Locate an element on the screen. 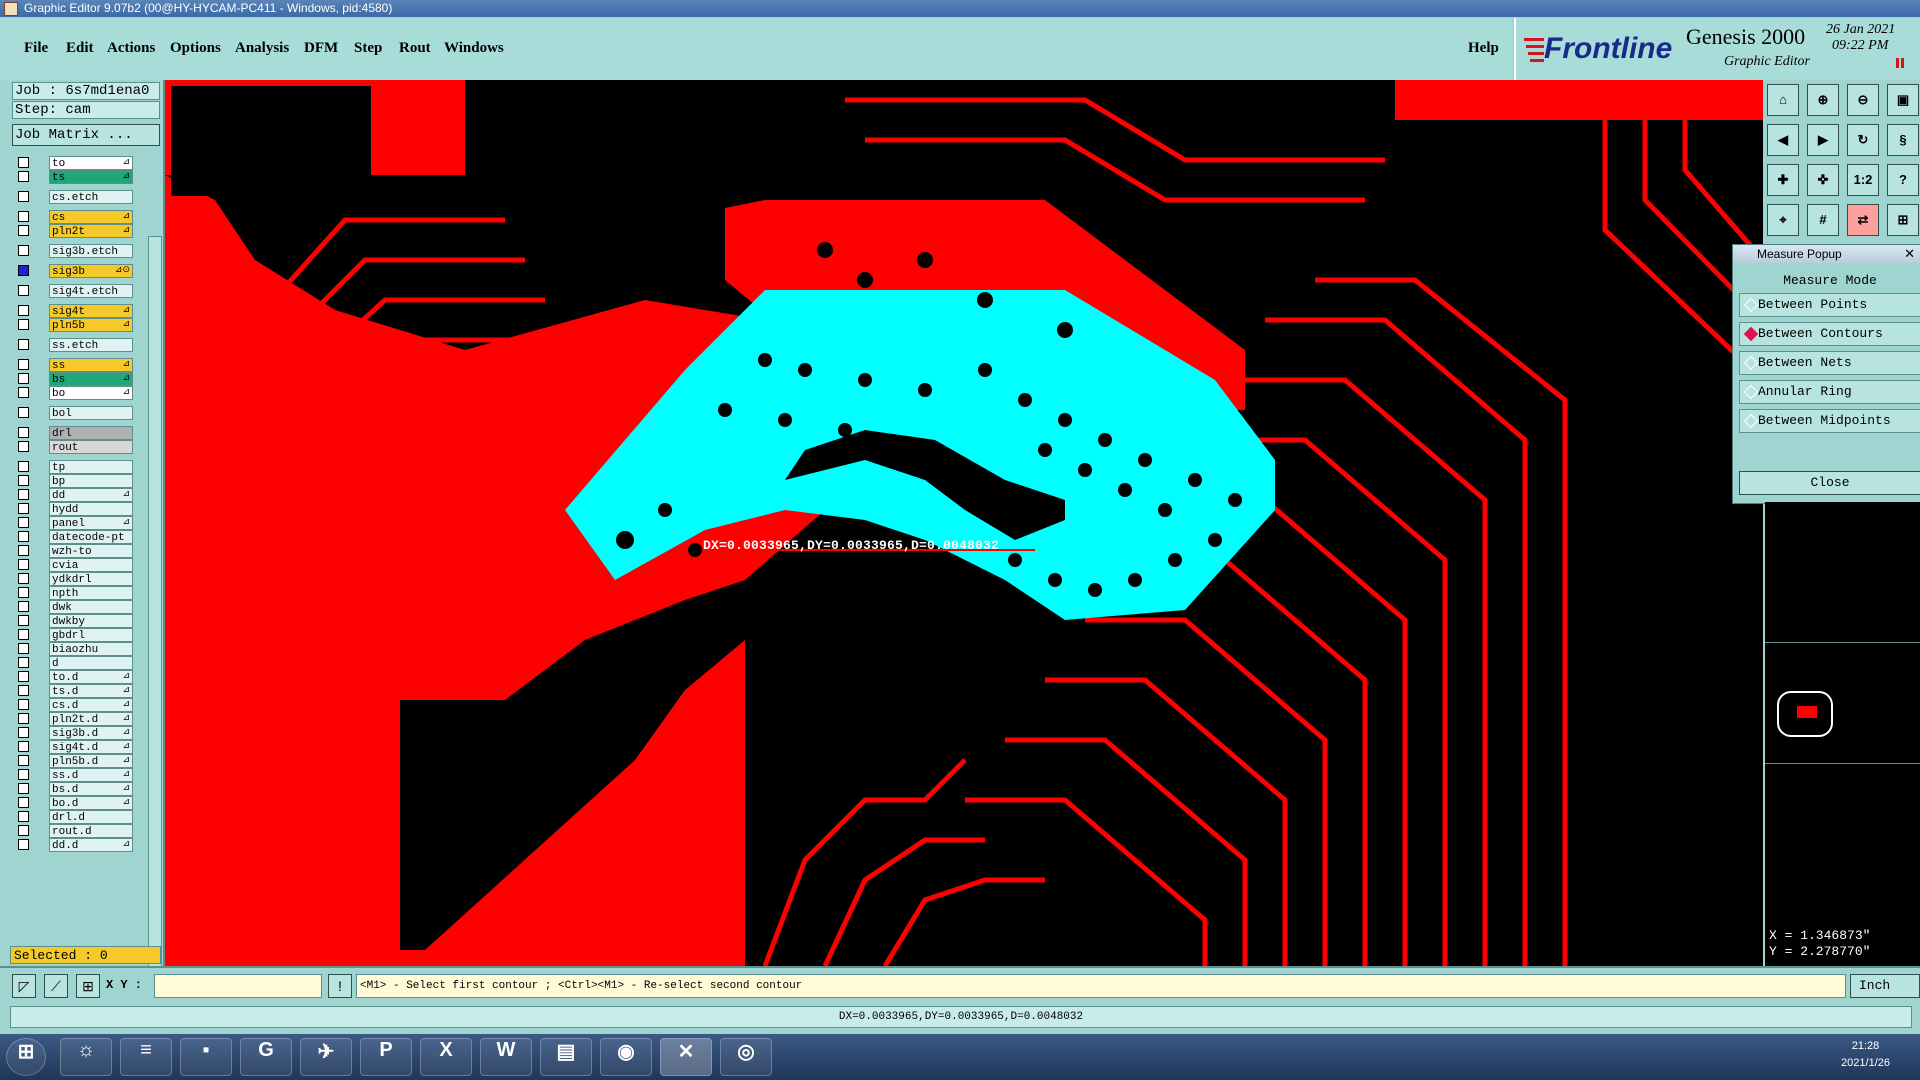 This screenshot has height=1080, width=1920. measure-tool-icon: ⇄ is located at coordinates (1863, 220).